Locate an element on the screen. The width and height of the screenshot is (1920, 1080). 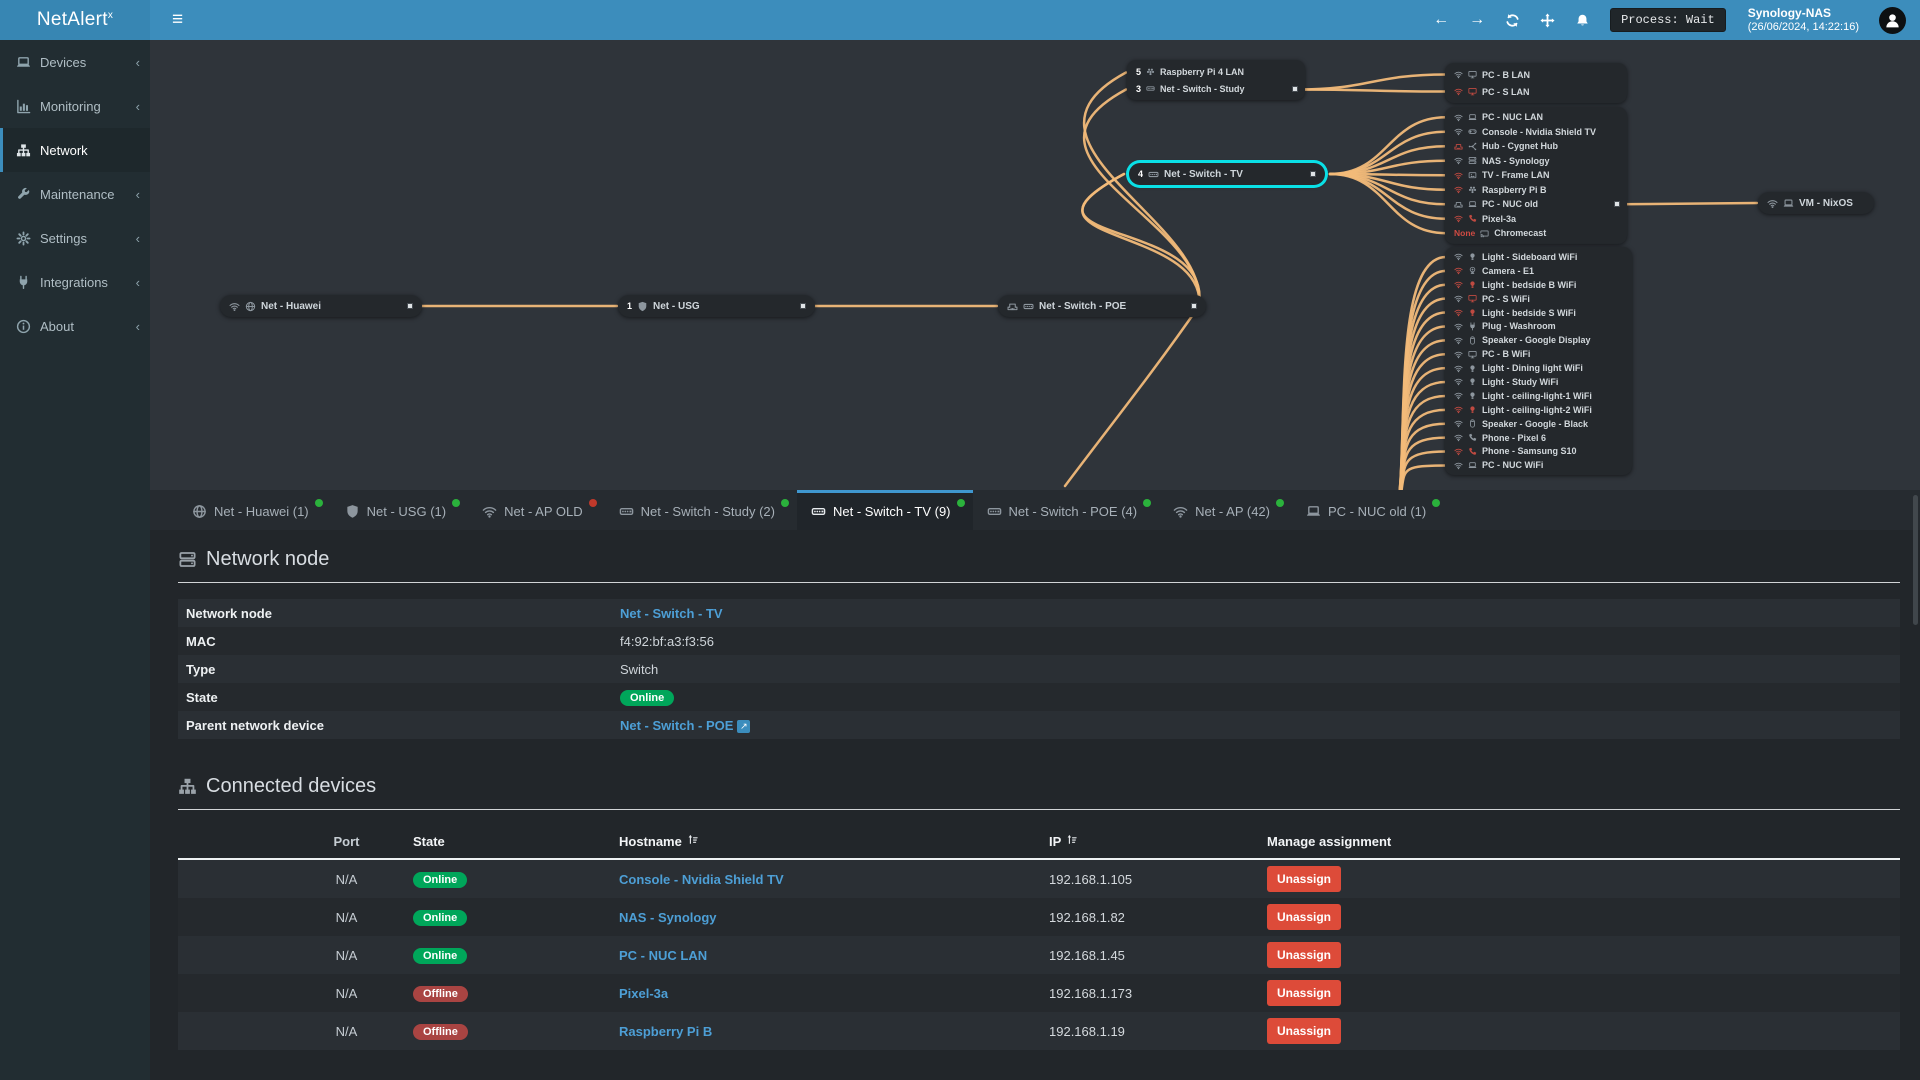
tab-net-ap-42-: Net - AP (42) is located at coordinates (1225, 510).